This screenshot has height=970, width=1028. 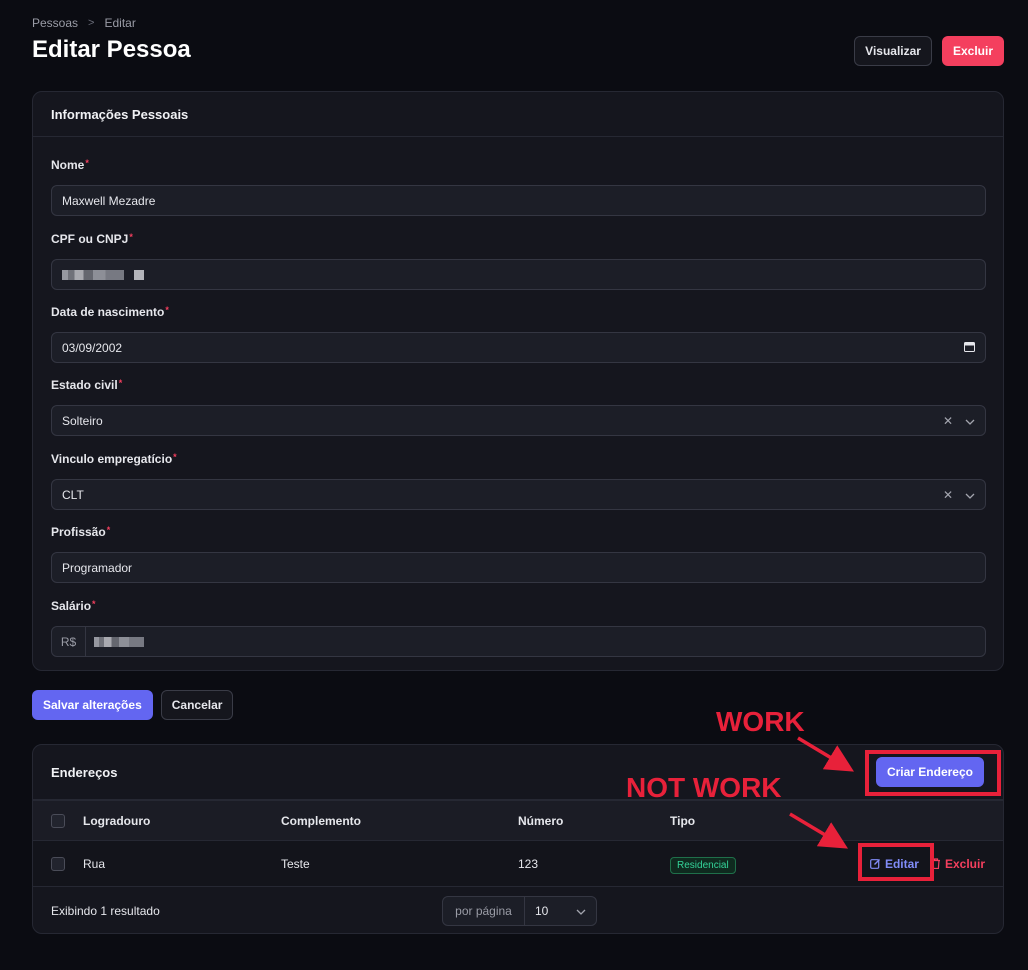 I want to click on addresses-title: Endereços, so click(x=84, y=772).